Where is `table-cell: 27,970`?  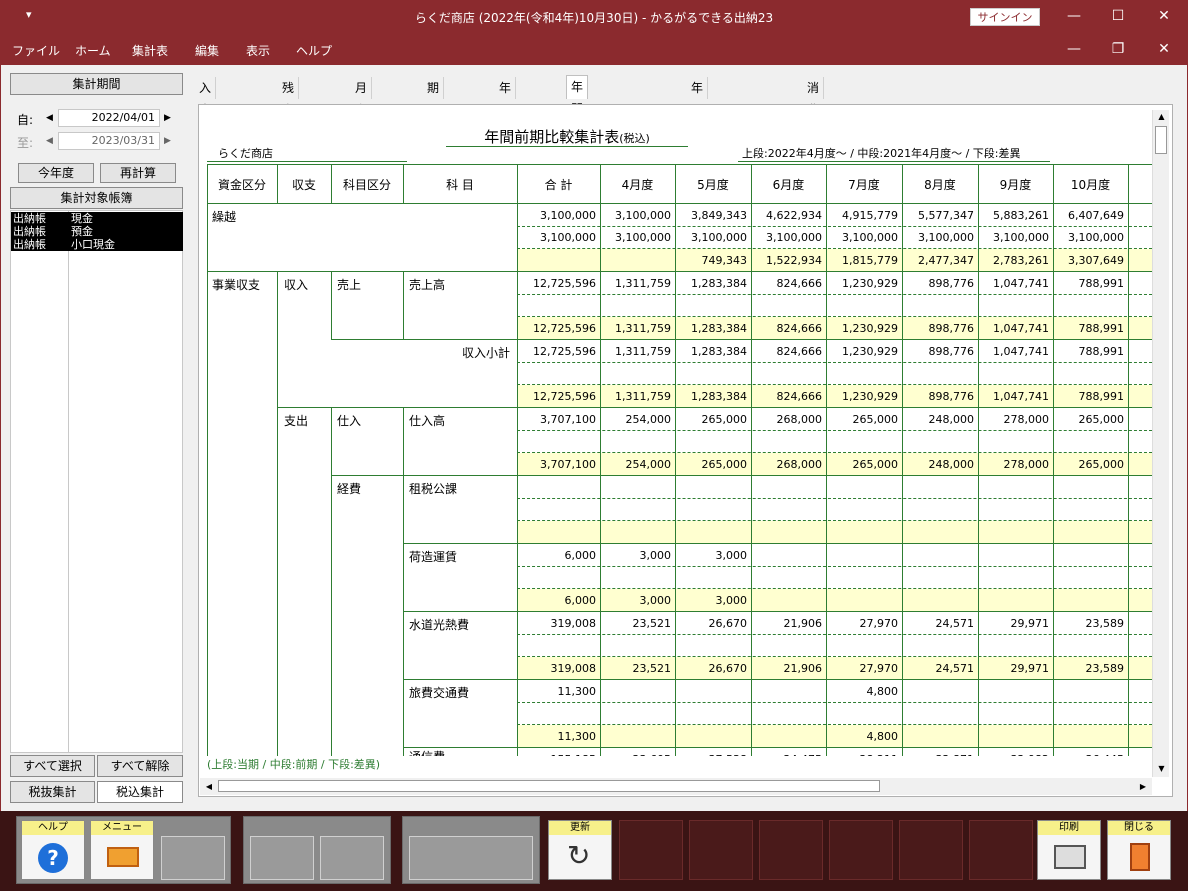
table-cell: 27,970 is located at coordinates (879, 669).